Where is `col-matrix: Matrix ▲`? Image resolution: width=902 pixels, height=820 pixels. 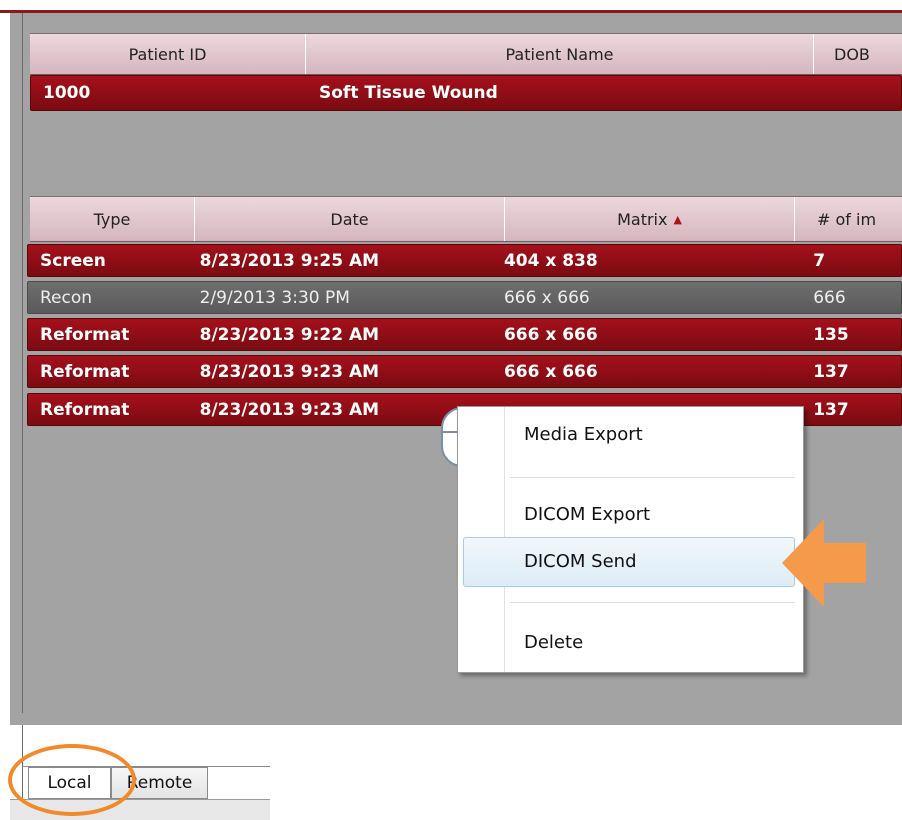 col-matrix: Matrix ▲ is located at coordinates (650, 219).